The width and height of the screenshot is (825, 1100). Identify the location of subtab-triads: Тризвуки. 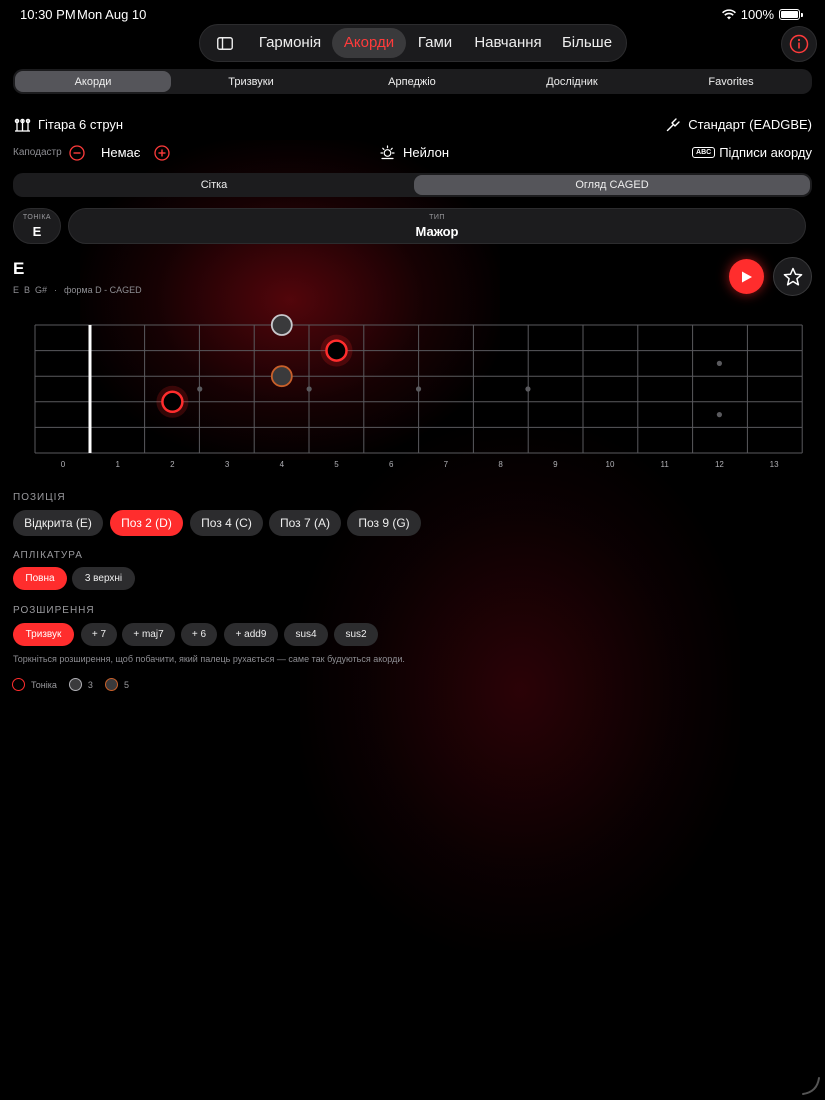
(251, 81).